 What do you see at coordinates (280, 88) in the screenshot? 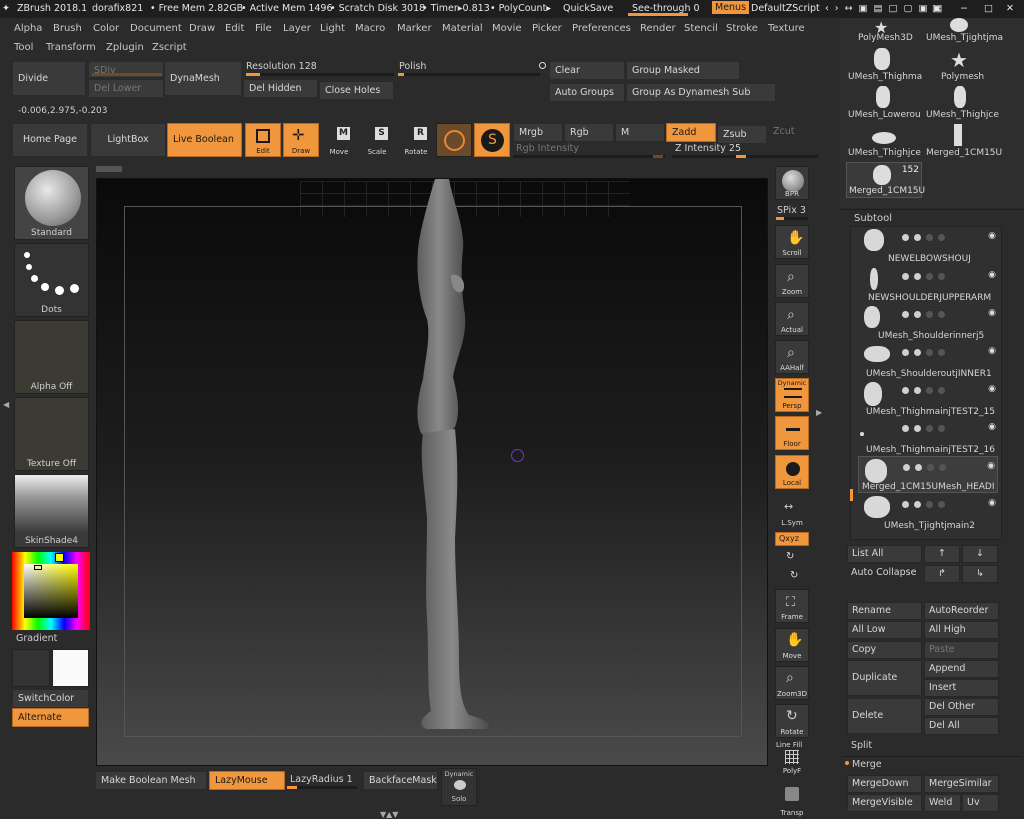
I see `del-hidden-button: Del Hidden` at bounding box center [280, 88].